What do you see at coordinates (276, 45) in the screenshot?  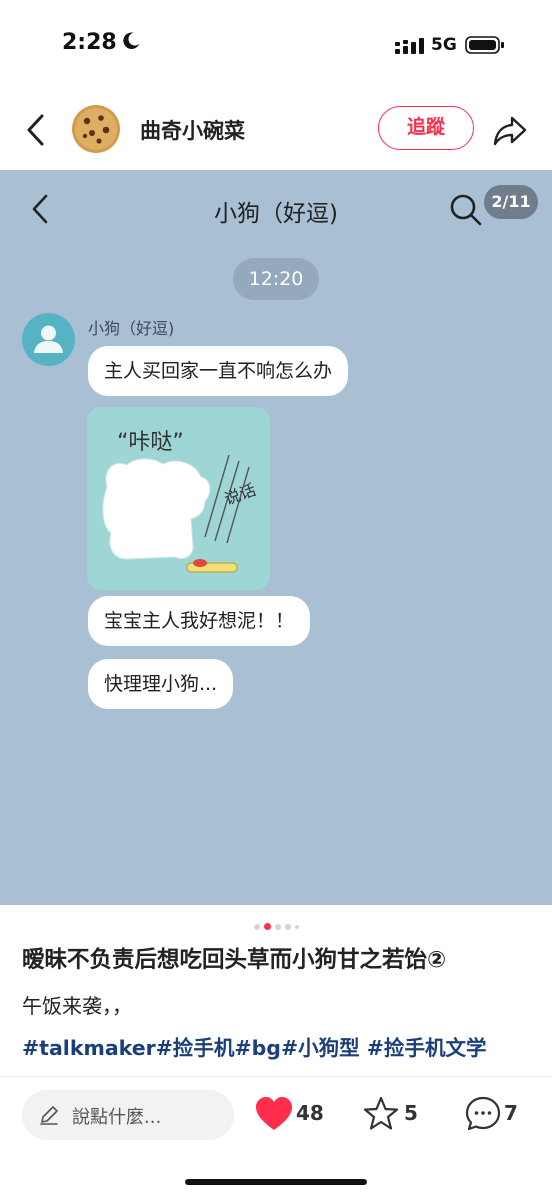 I see `status-bar: 2:28 5G` at bounding box center [276, 45].